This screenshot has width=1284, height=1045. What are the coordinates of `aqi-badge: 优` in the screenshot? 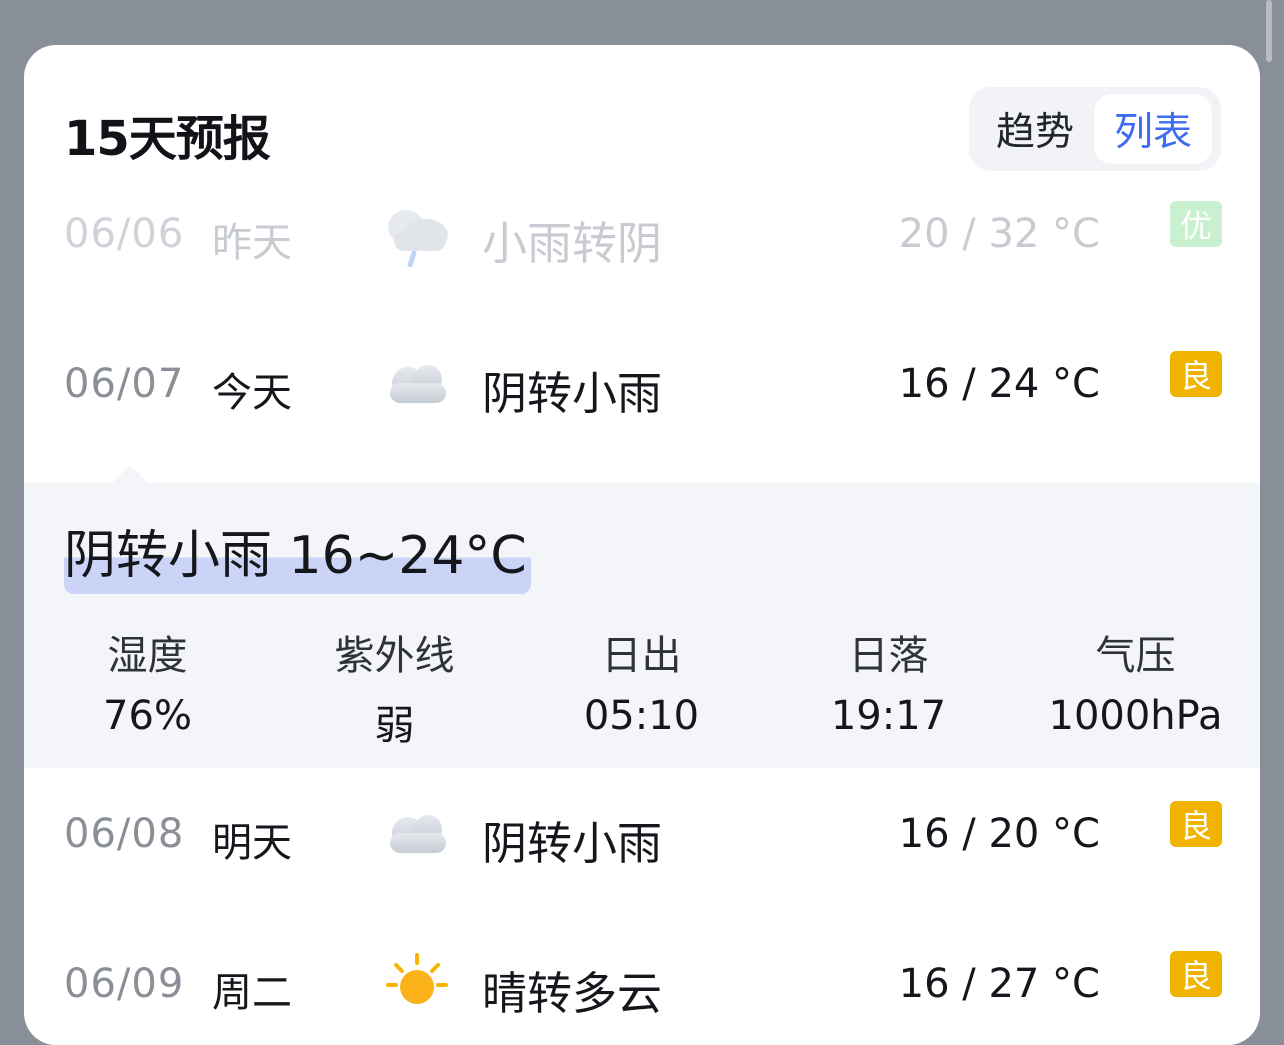 It's located at (1196, 224).